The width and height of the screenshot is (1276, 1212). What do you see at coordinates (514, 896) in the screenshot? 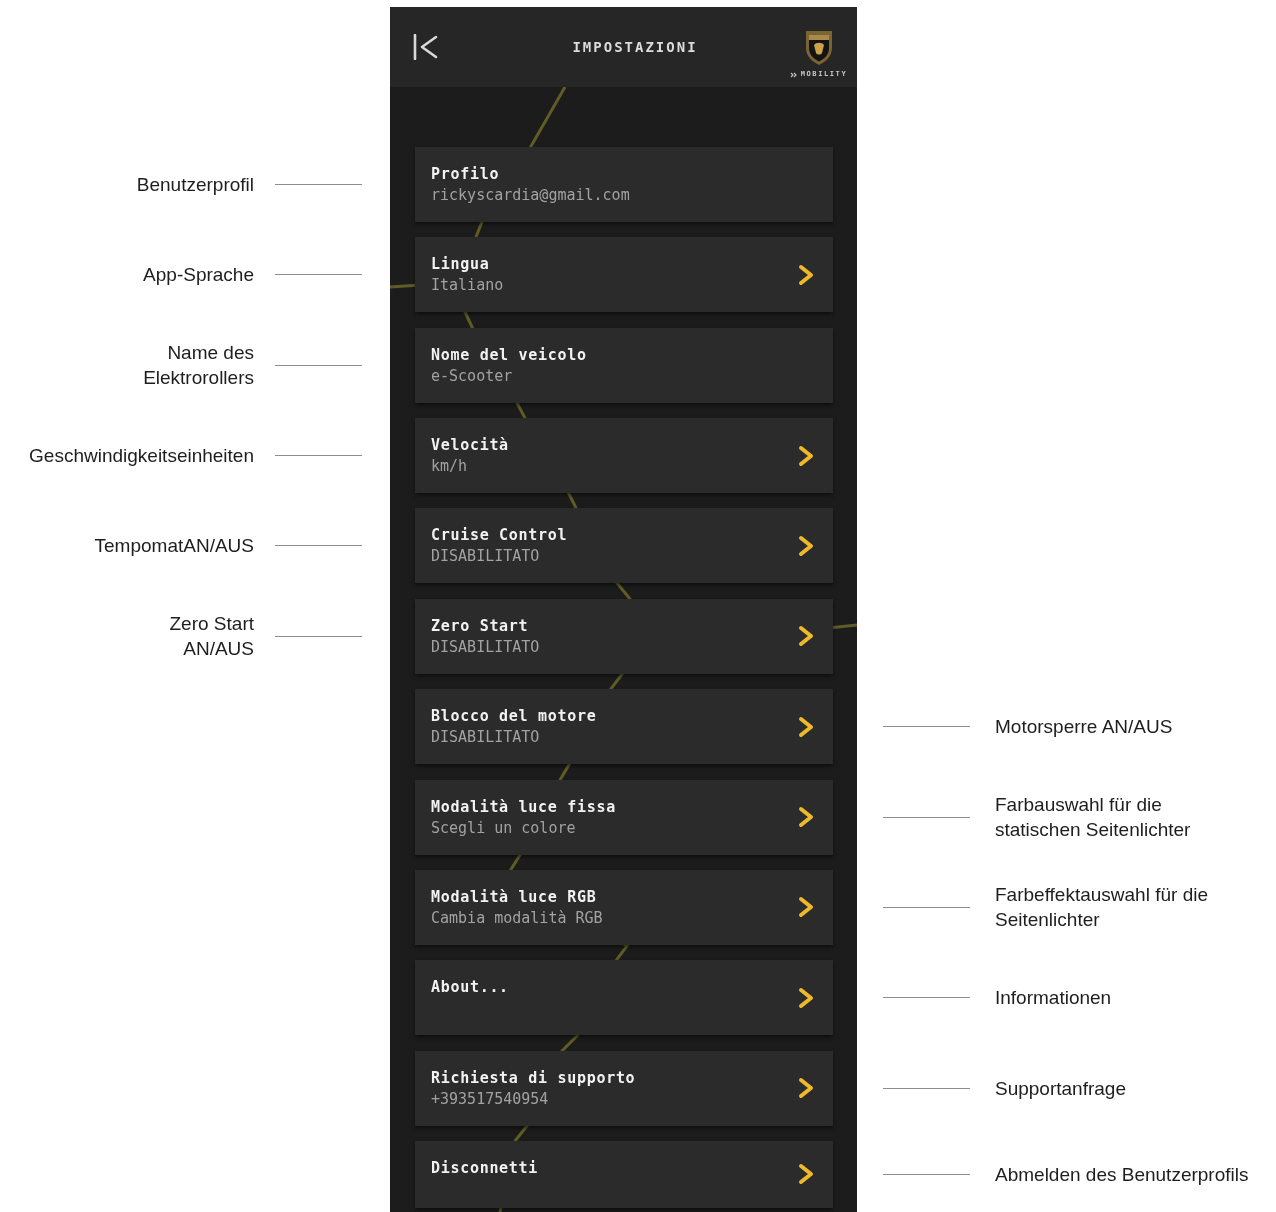
I see `setting-label: Modalità luce RGB` at bounding box center [514, 896].